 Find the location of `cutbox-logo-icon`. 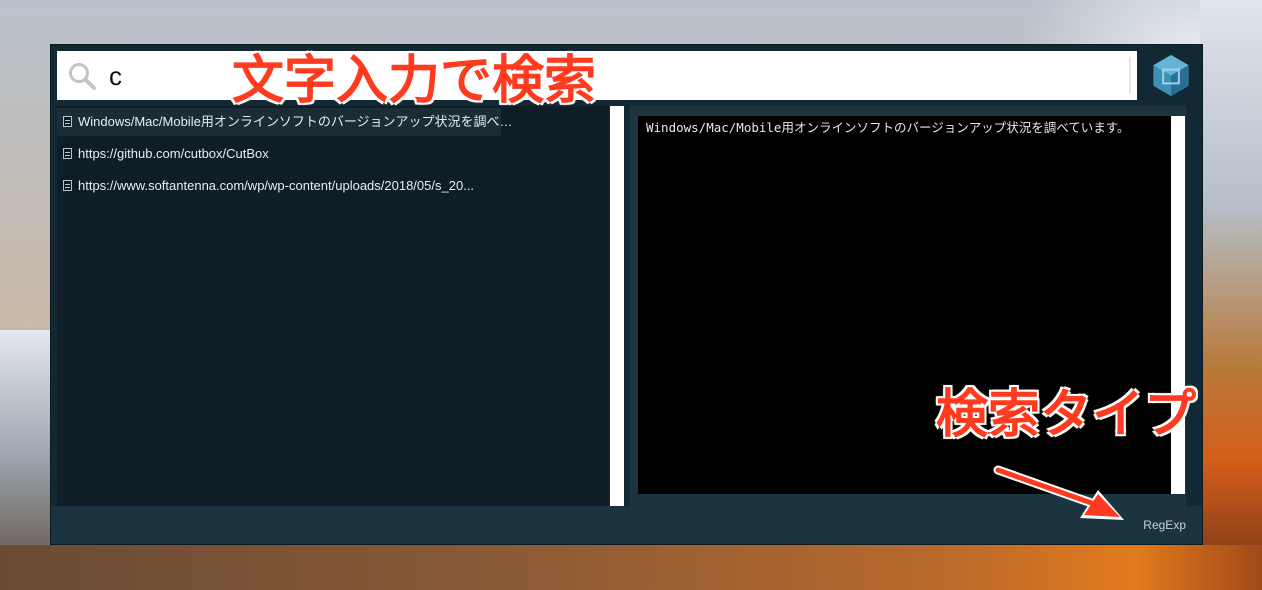

cutbox-logo-icon is located at coordinates (1171, 75).